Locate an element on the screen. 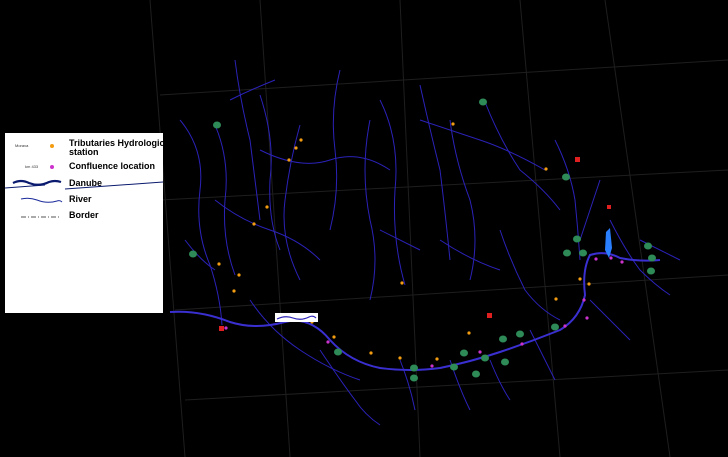 The width and height of the screenshot is (728, 457). confluence-locations is located at coordinates (424, 312).